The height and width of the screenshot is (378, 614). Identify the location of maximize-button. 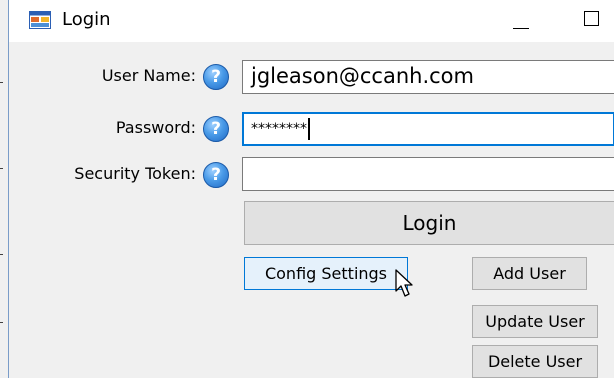
(590, 21).